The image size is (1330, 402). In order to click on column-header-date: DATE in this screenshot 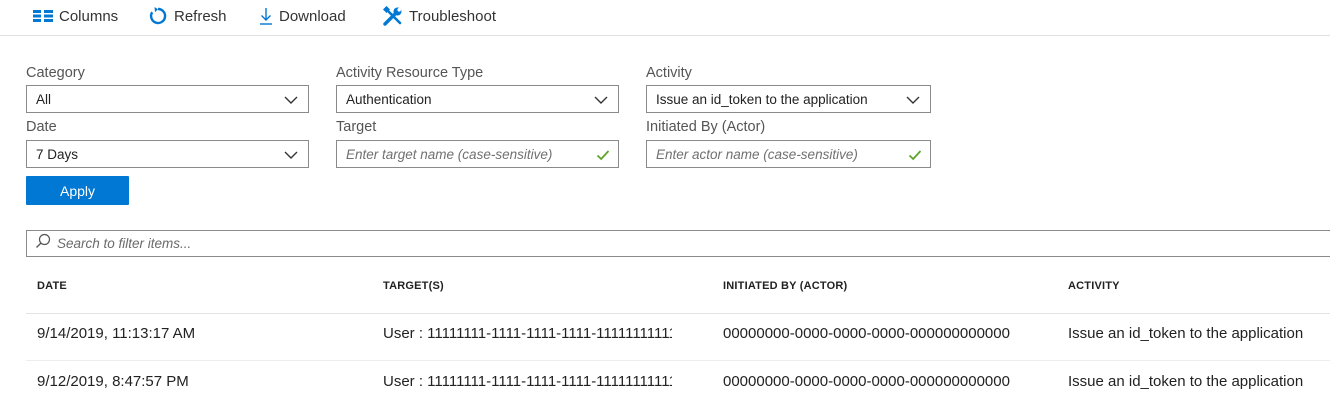, I will do `click(52, 286)`.